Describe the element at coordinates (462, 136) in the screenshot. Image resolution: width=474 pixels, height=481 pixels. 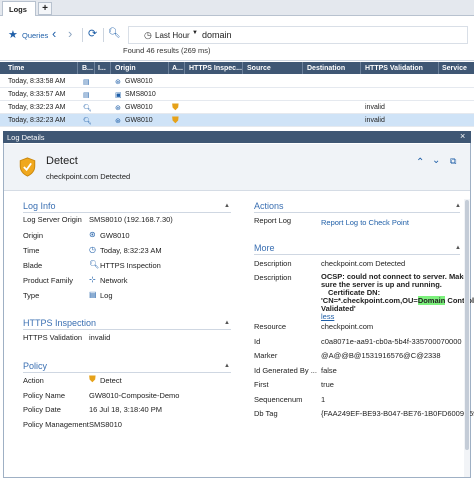
I see `close-icon: ×` at that location.